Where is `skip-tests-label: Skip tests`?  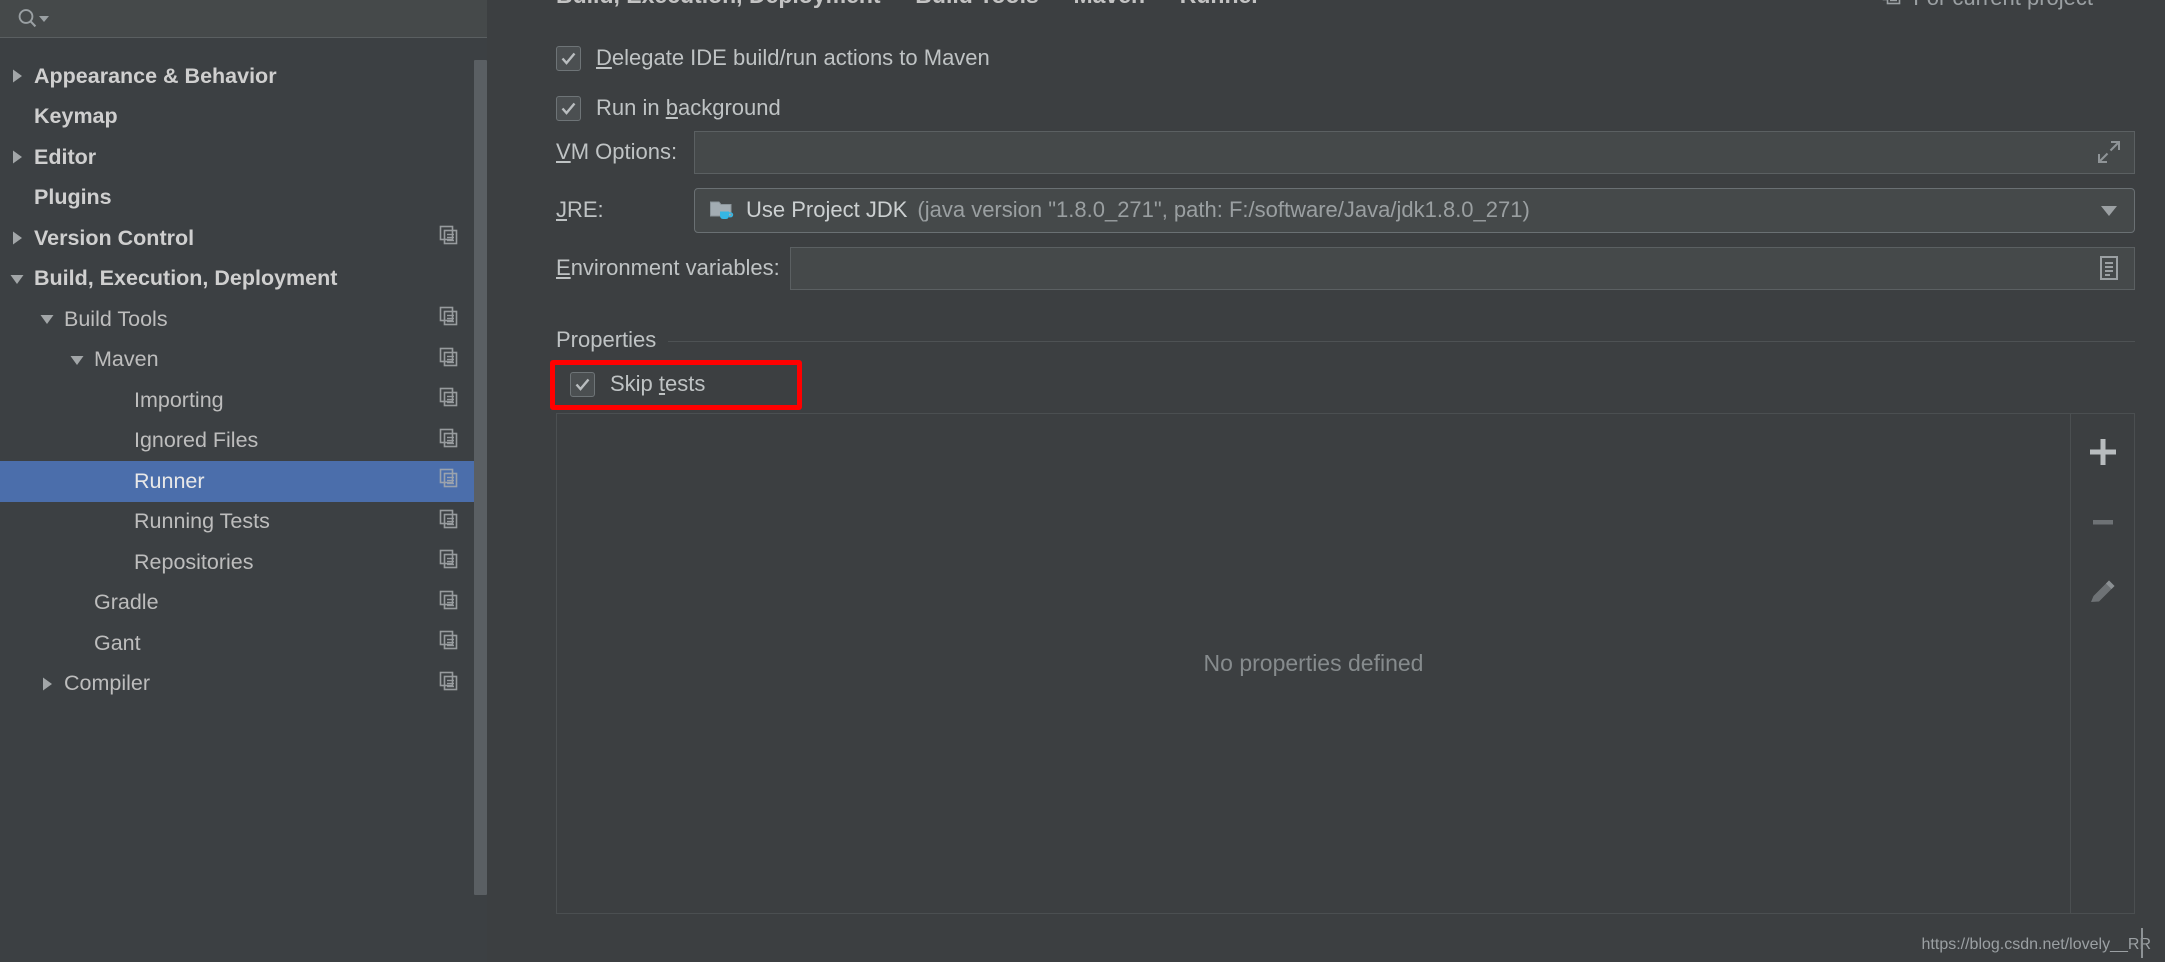 skip-tests-label: Skip tests is located at coordinates (657, 384).